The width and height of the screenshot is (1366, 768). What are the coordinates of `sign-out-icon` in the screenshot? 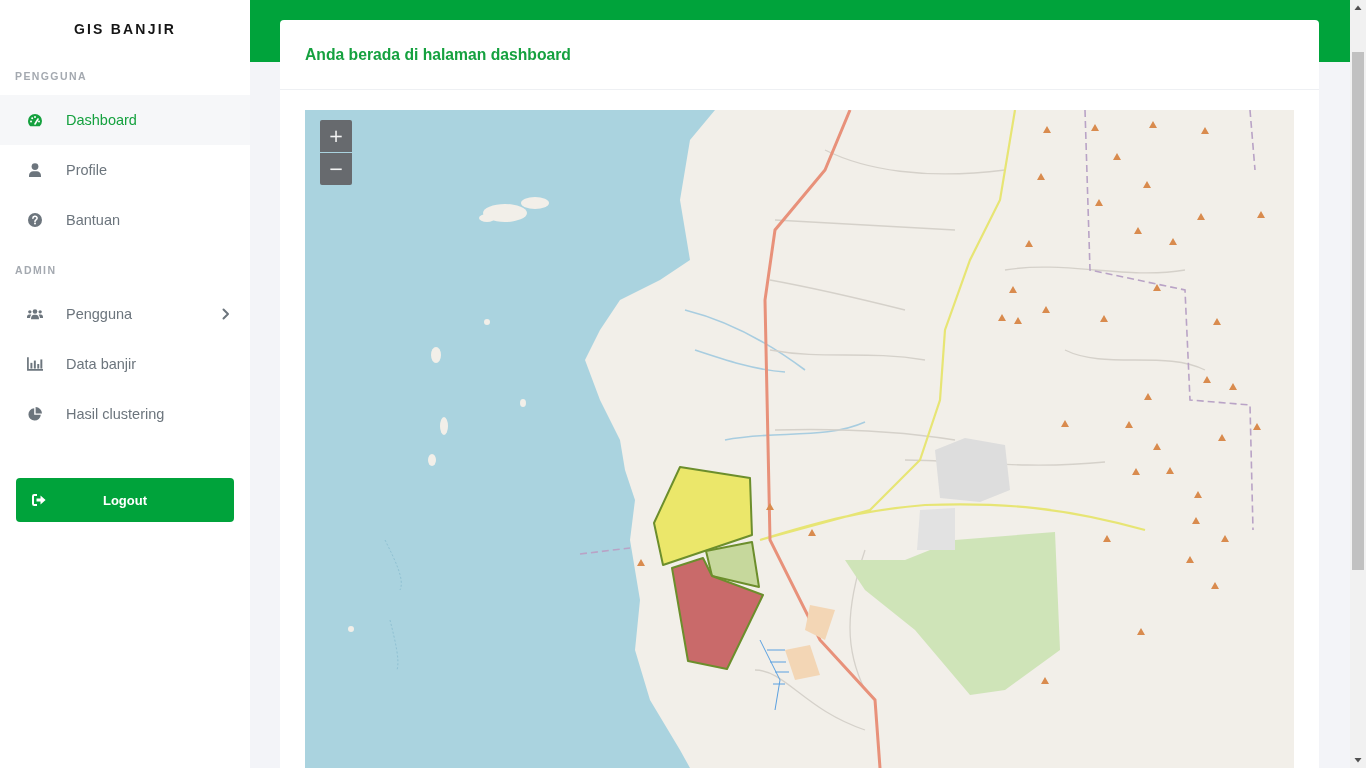 It's located at (39, 500).